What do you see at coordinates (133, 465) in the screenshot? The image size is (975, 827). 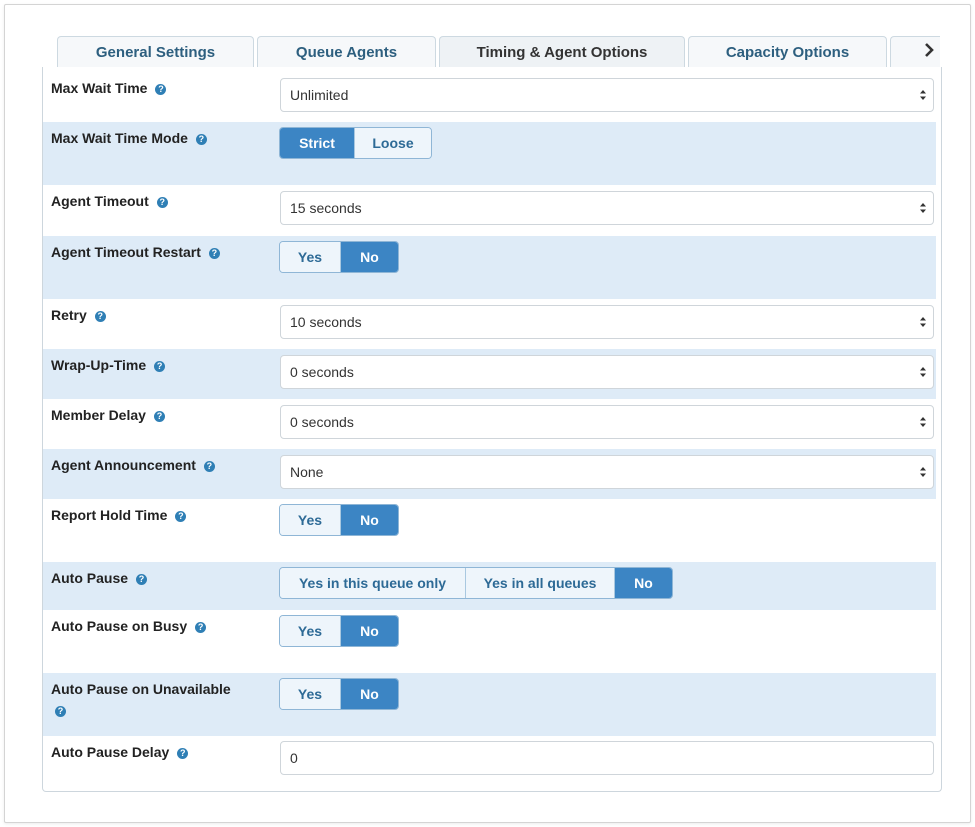 I see `field-label: Agent Announcement?` at bounding box center [133, 465].